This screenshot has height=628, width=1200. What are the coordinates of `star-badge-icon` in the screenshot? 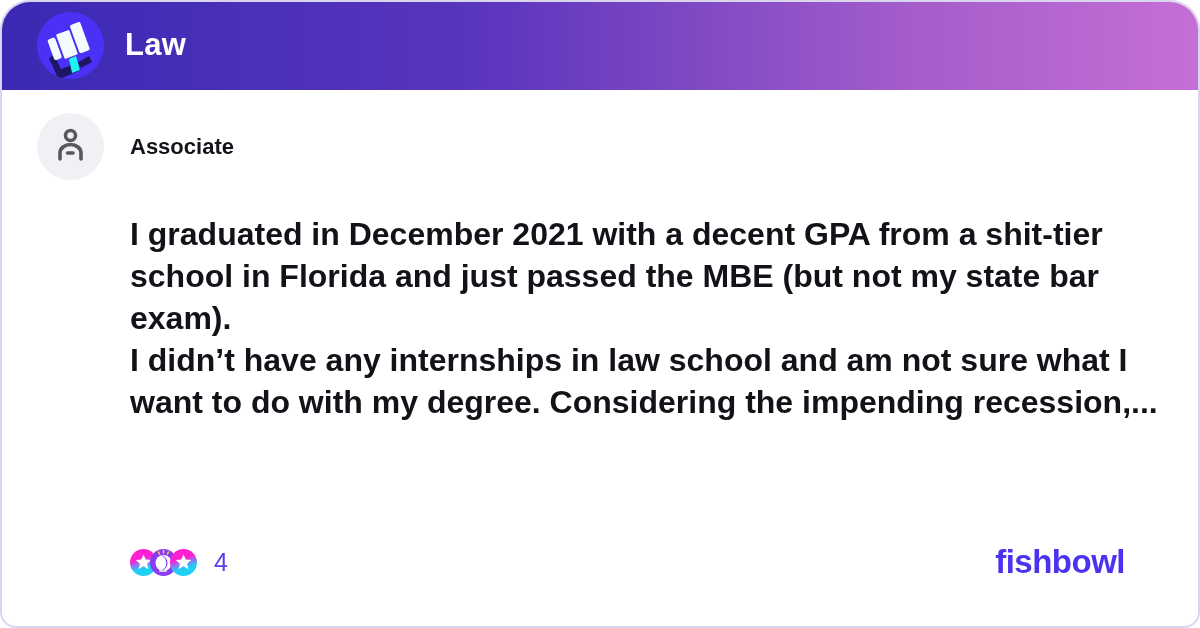 It's located at (183, 562).